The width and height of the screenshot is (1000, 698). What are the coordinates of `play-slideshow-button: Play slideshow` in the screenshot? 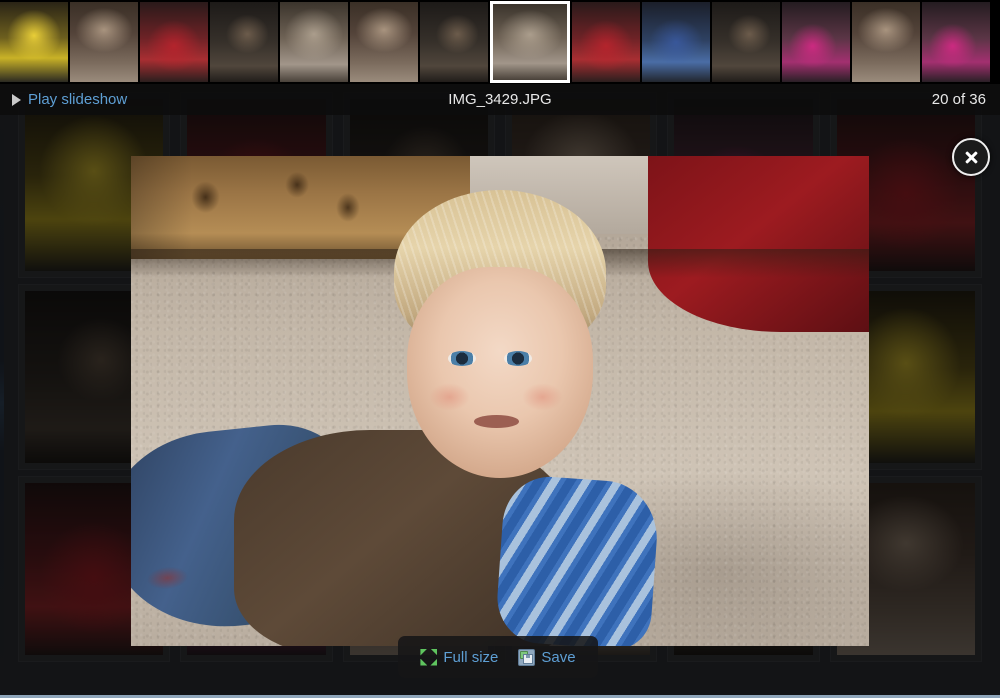 It's located at (69, 99).